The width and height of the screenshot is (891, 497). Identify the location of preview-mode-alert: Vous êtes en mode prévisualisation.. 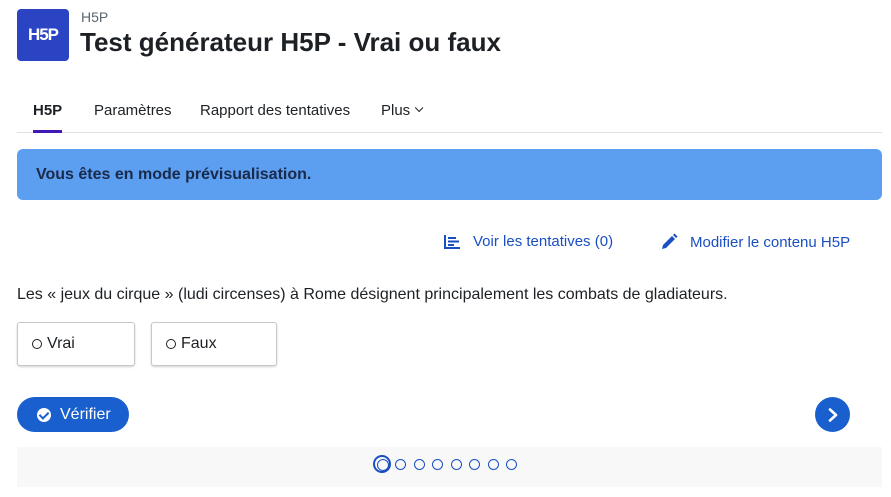
(449, 174).